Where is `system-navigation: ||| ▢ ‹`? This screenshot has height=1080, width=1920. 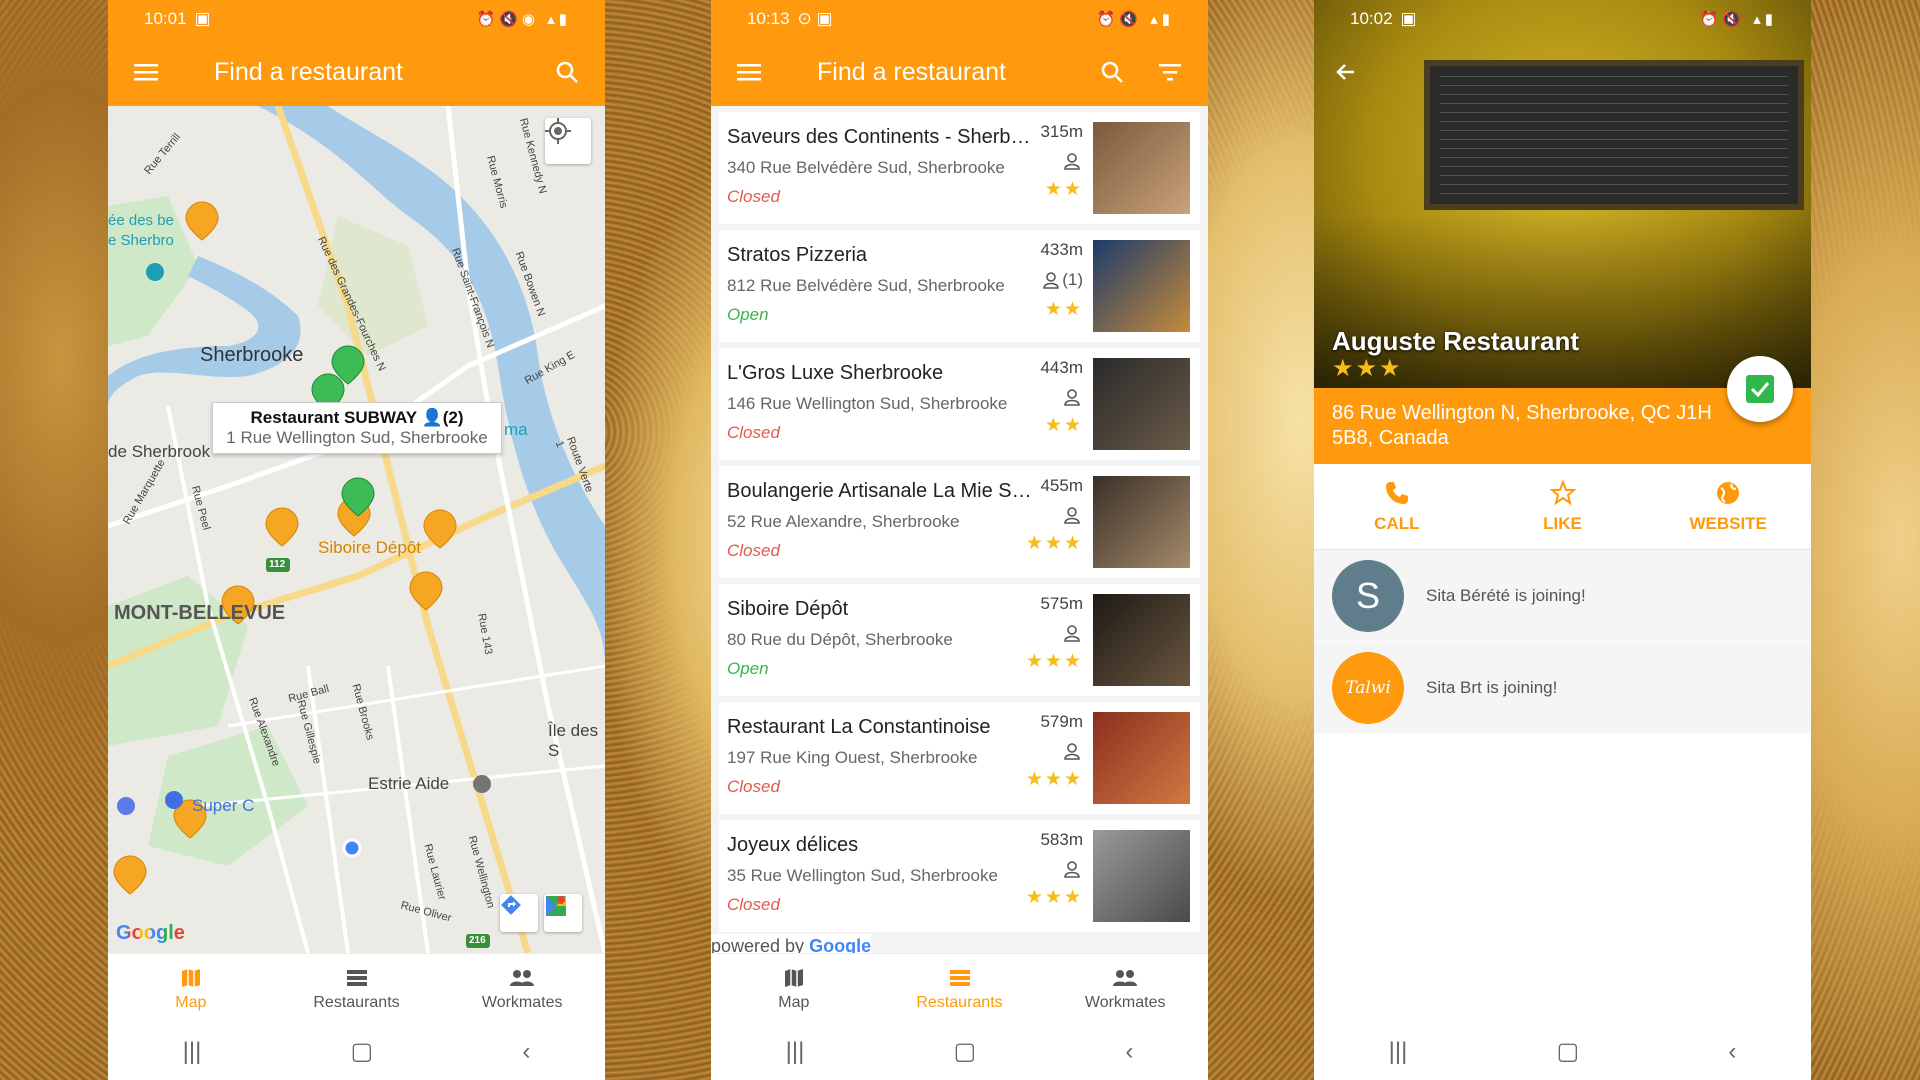 system-navigation: ||| ▢ ‹ is located at coordinates (1562, 1051).